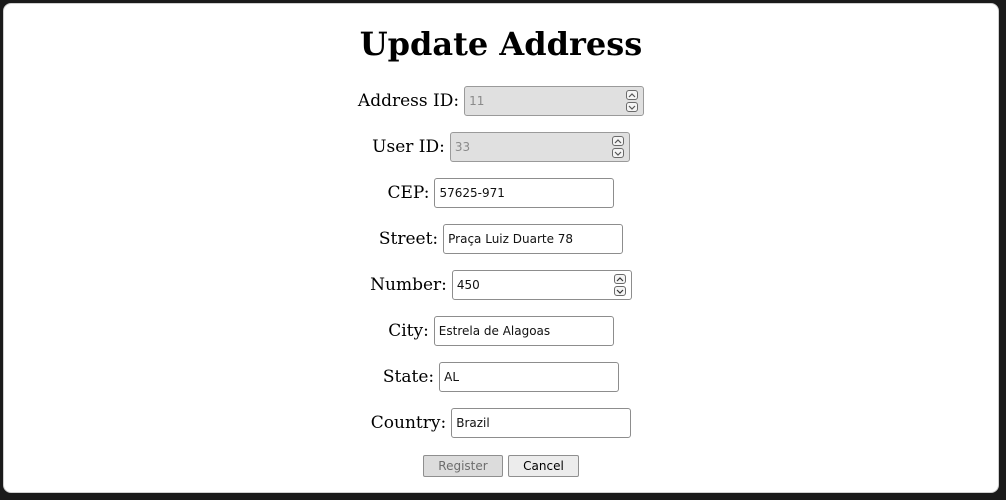  I want to click on street-row: Street: Praça Luiz Duarte 78, so click(501, 239).